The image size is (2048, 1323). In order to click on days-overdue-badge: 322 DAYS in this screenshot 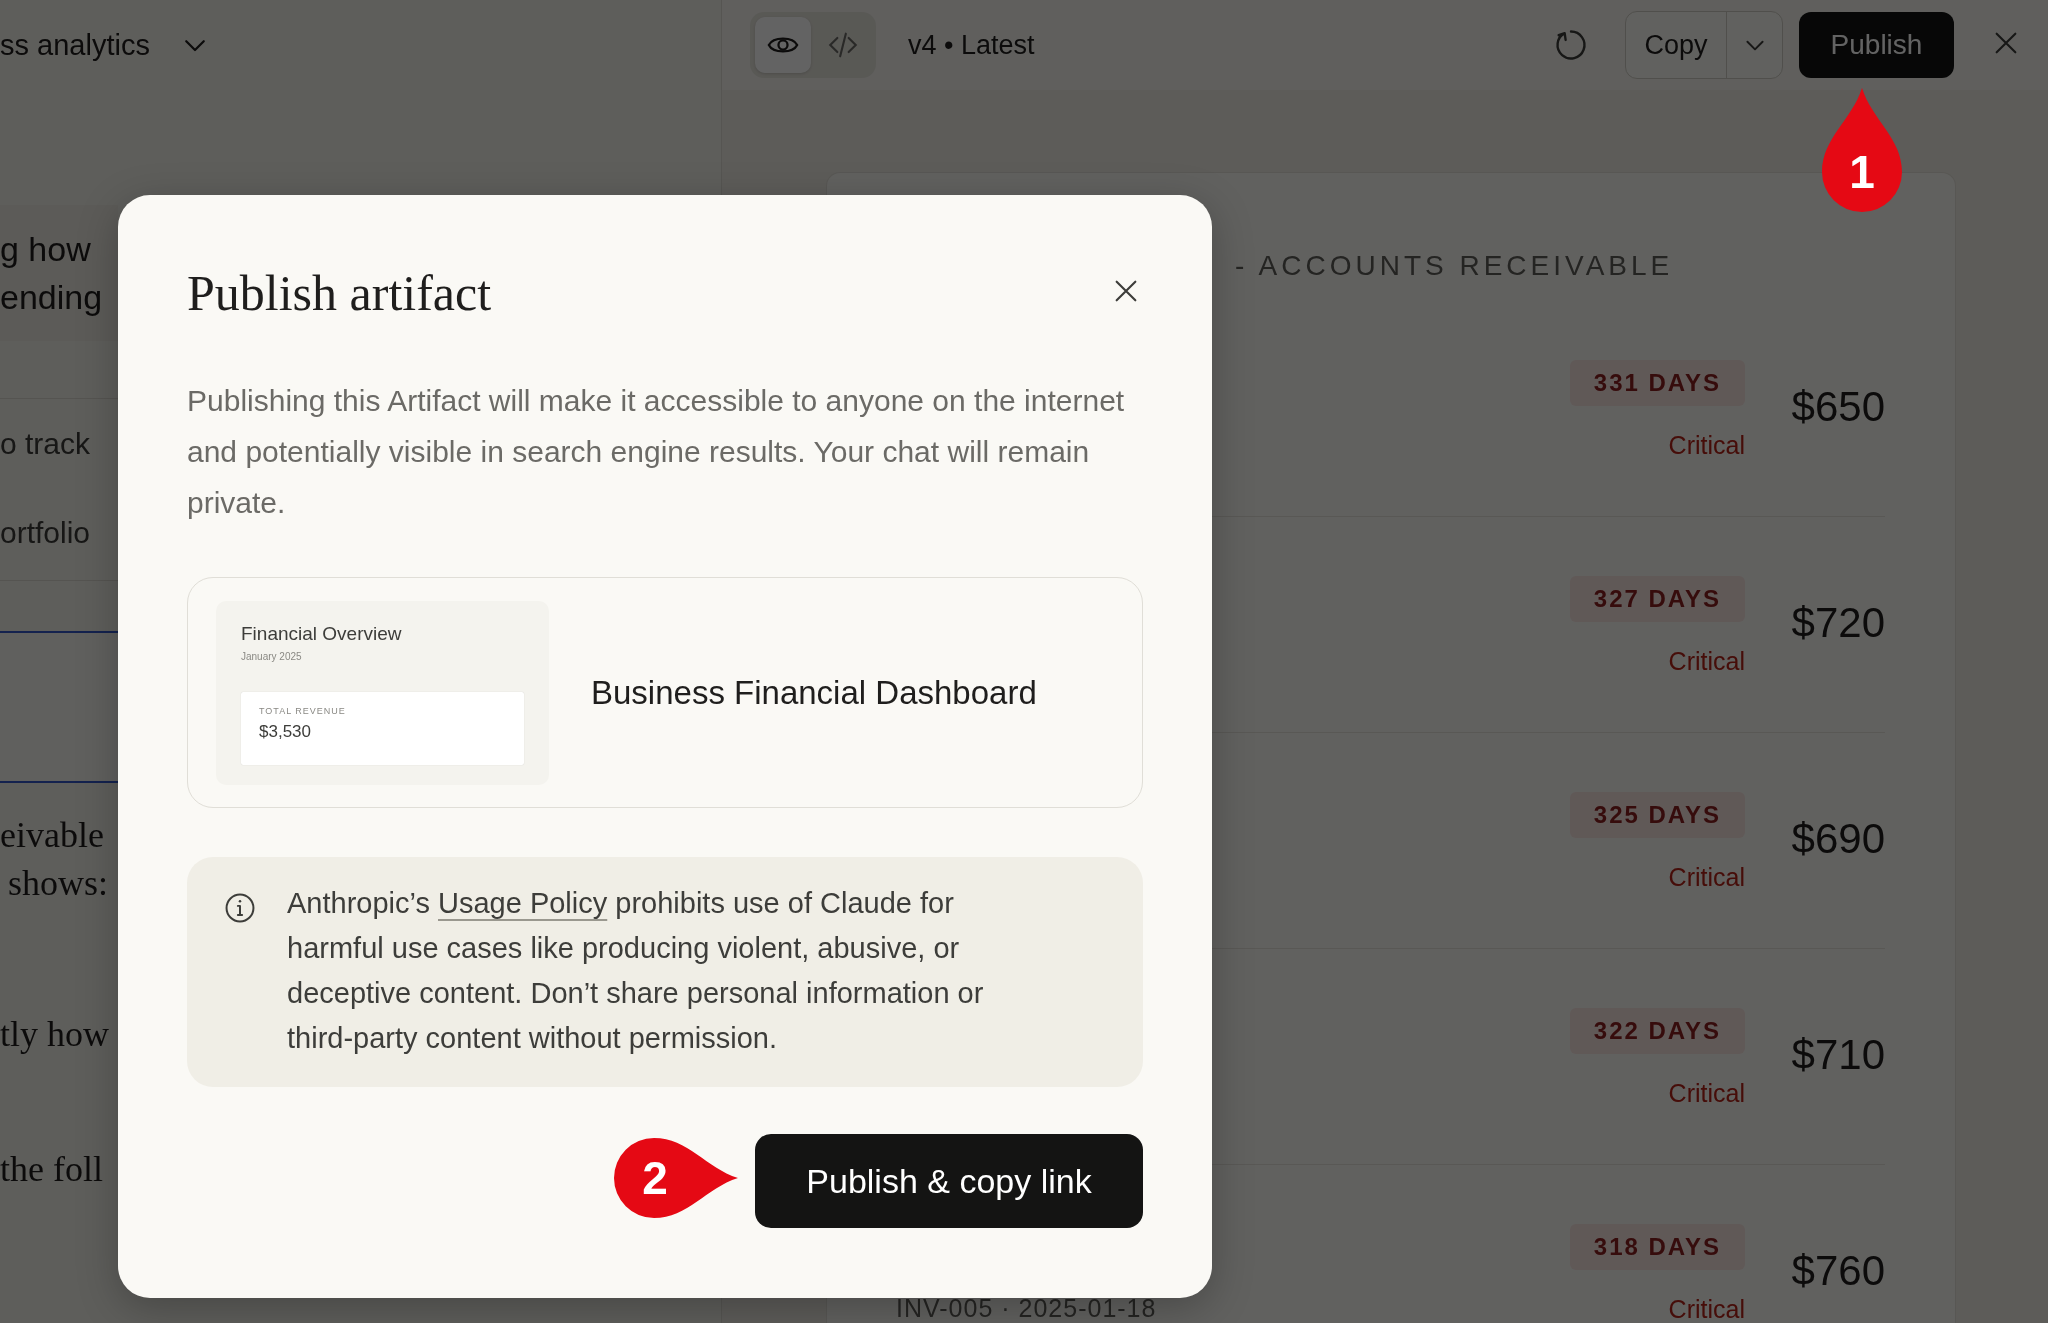, I will do `click(1657, 1031)`.